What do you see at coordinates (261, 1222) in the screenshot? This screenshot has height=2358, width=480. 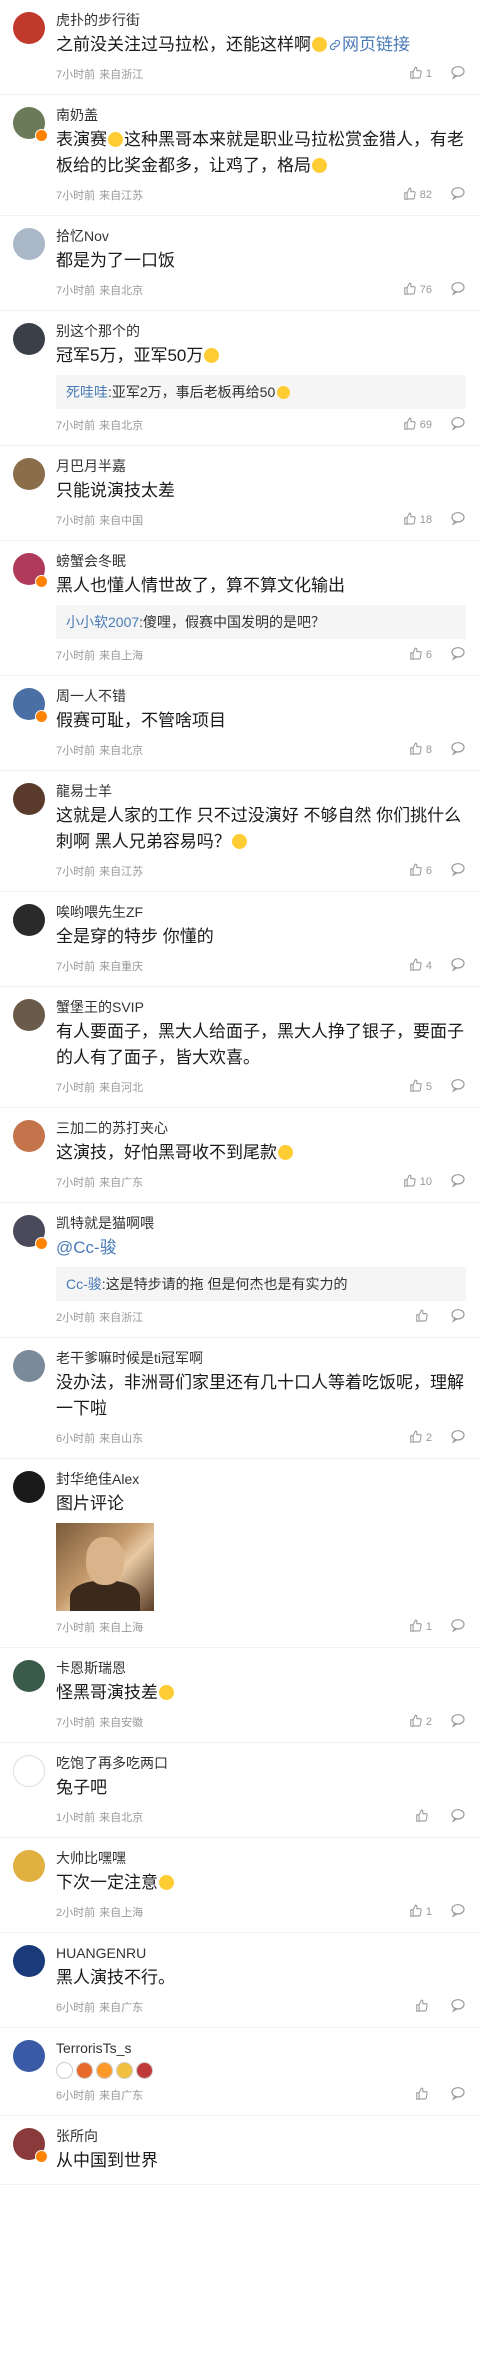 I see `comment-author: 凯特就是猫啊喂` at bounding box center [261, 1222].